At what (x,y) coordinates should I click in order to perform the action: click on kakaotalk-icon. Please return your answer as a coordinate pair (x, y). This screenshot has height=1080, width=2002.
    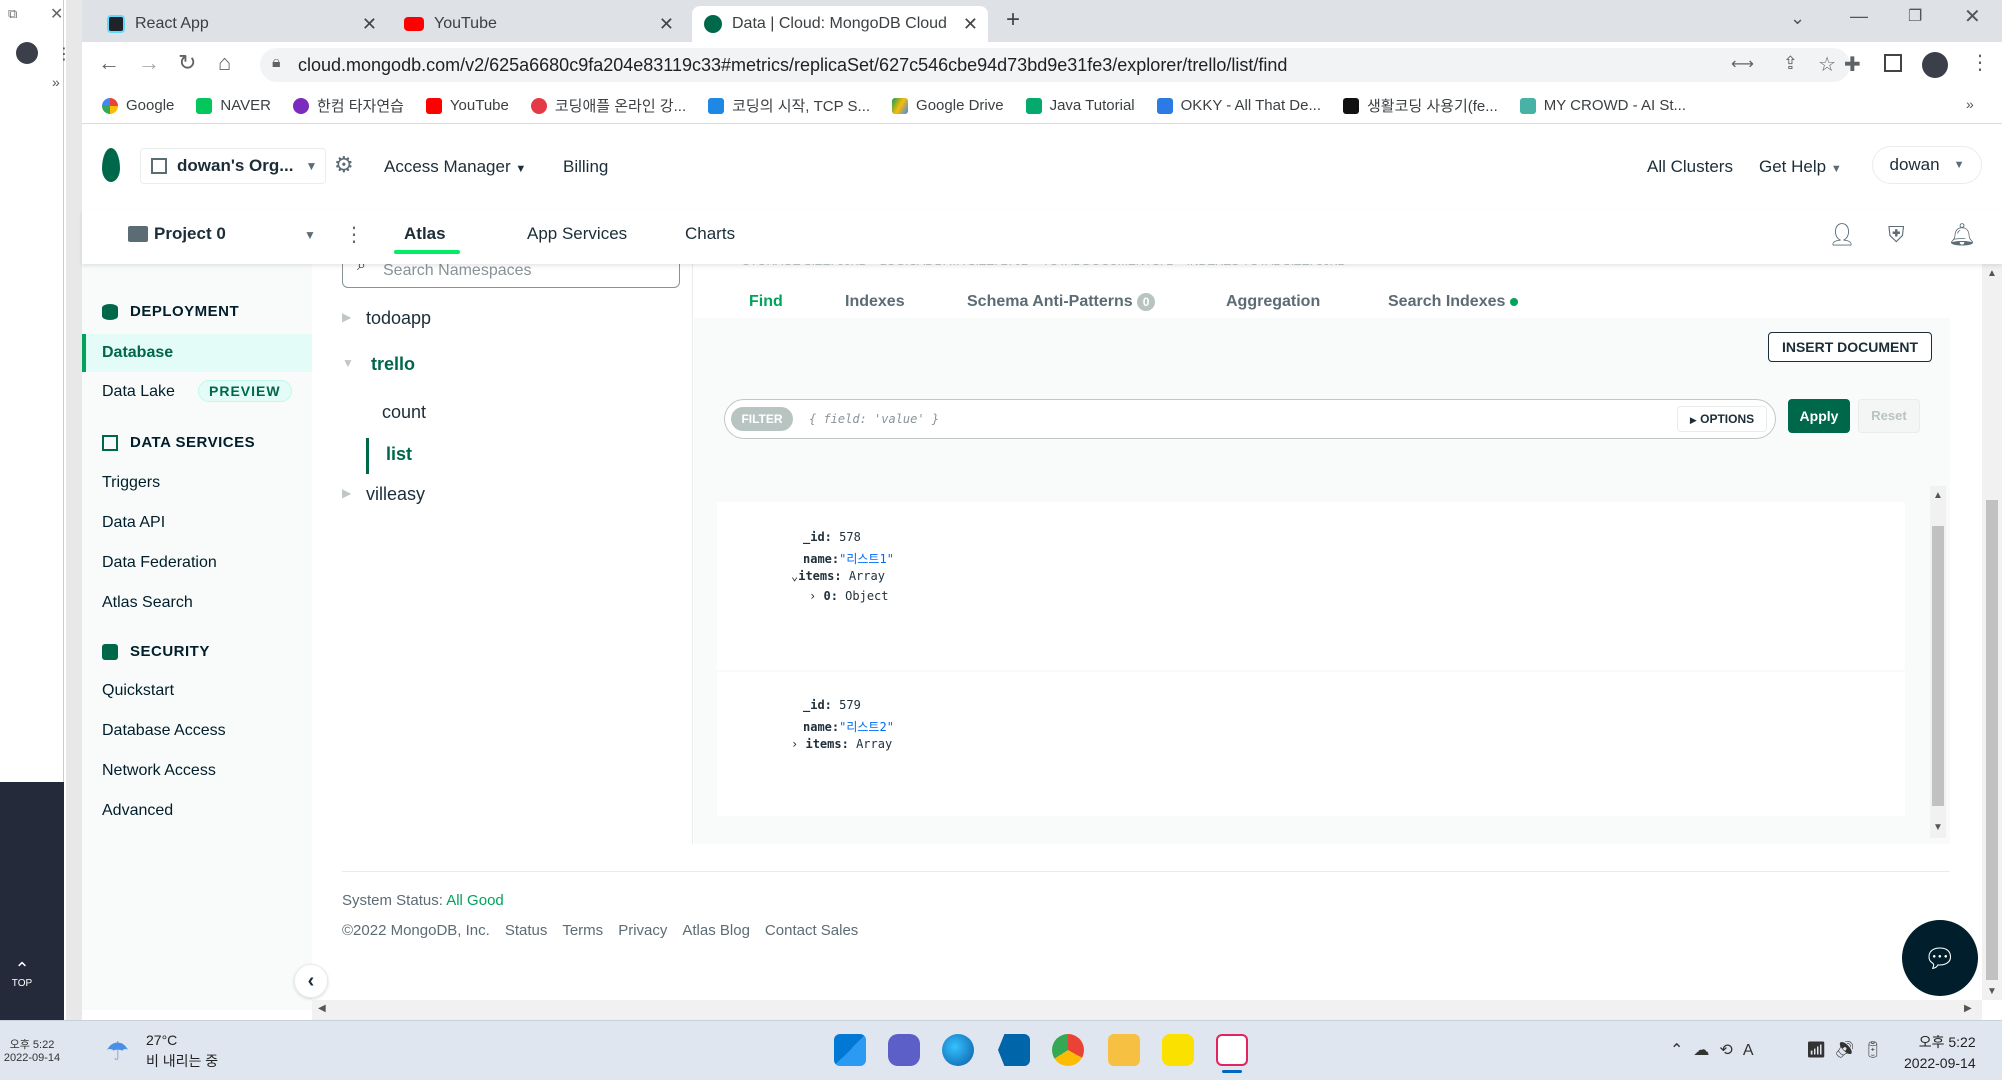
    Looking at the image, I should click on (1178, 1050).